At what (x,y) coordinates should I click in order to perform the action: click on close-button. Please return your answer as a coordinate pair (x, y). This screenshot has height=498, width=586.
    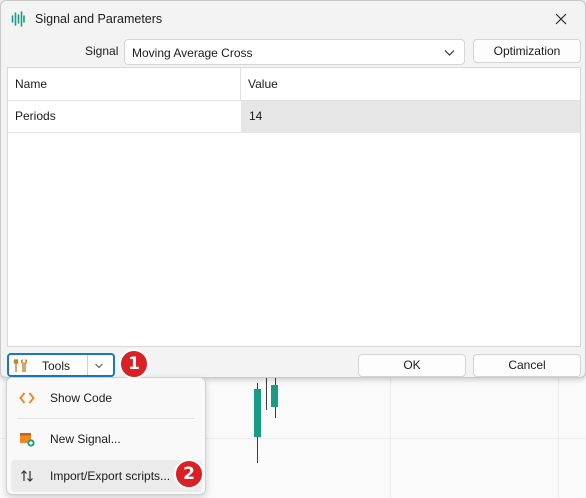
    Looking at the image, I should click on (561, 19).